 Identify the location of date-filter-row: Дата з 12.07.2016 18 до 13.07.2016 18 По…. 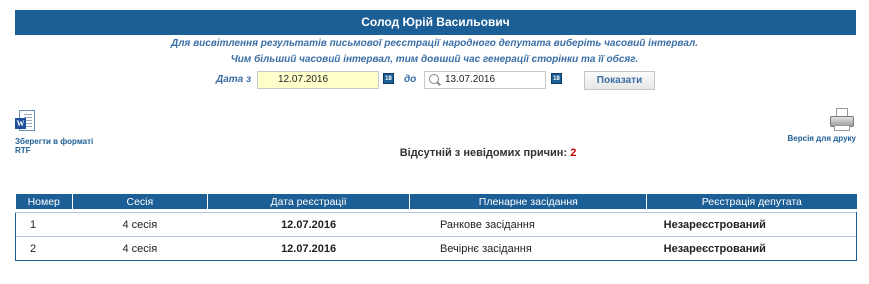
(434, 81).